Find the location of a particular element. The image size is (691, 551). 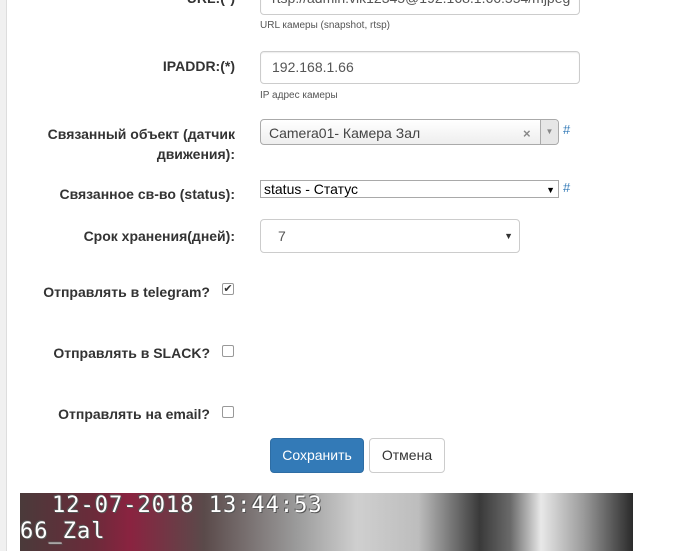

linked-property-select: status - Статус ▼ is located at coordinates (409, 189).